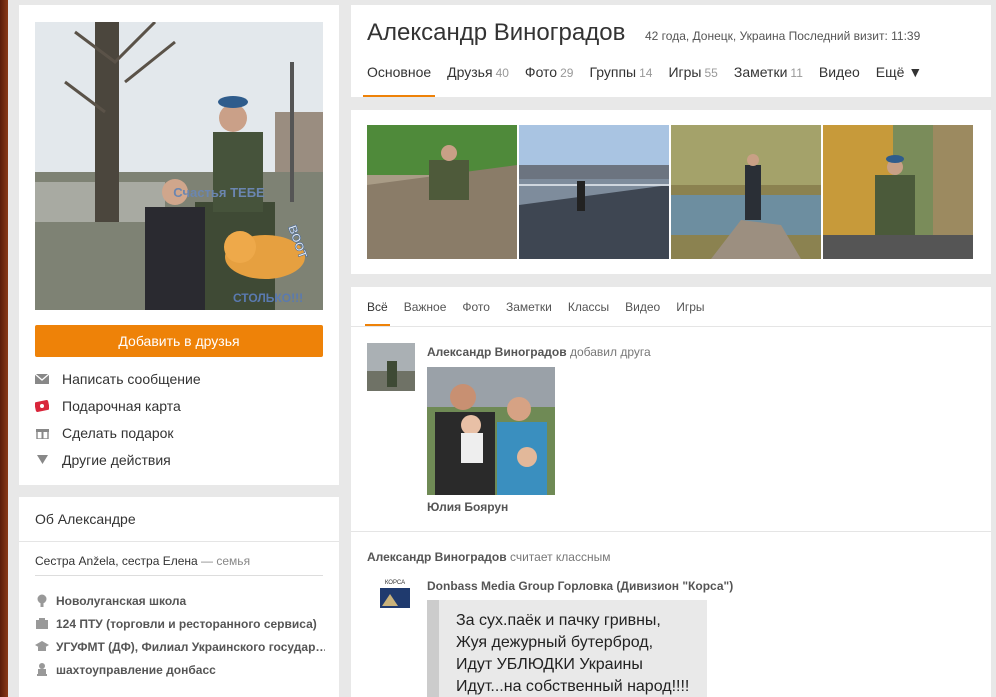 Image resolution: width=996 pixels, height=697 pixels. What do you see at coordinates (646, 73) in the screenshot?
I see `tab-count: 14` at bounding box center [646, 73].